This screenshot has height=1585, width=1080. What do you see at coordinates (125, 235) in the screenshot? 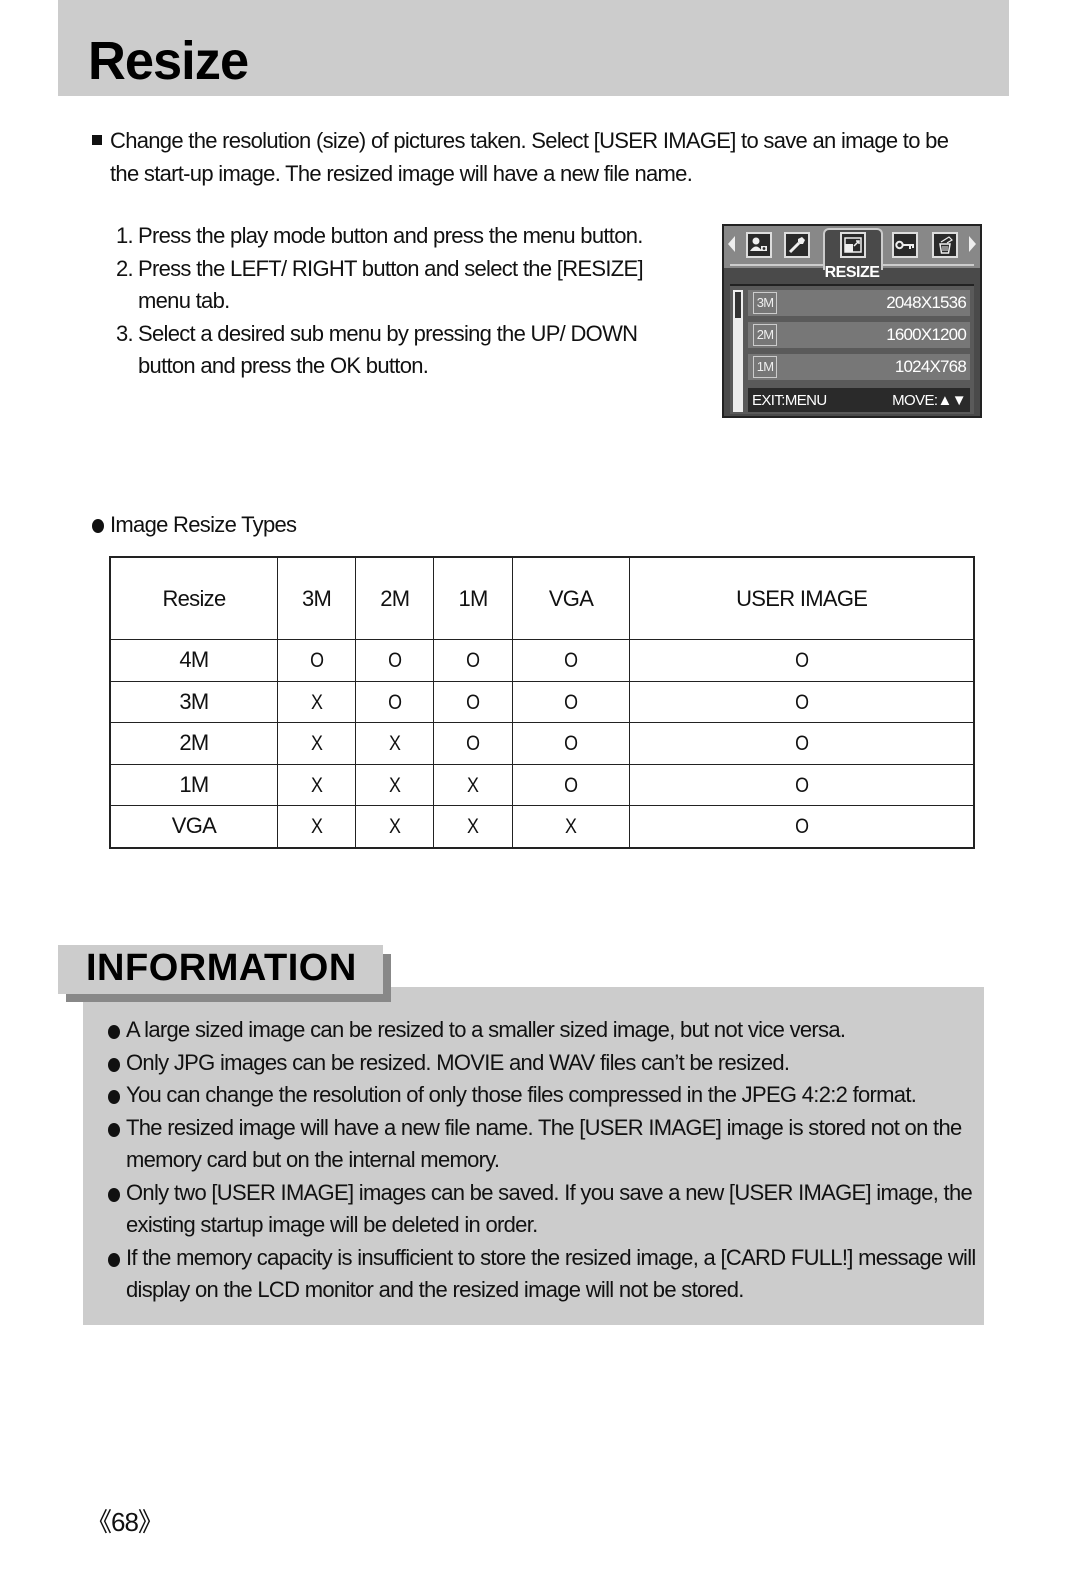
I see `step-number: 1.` at bounding box center [125, 235].